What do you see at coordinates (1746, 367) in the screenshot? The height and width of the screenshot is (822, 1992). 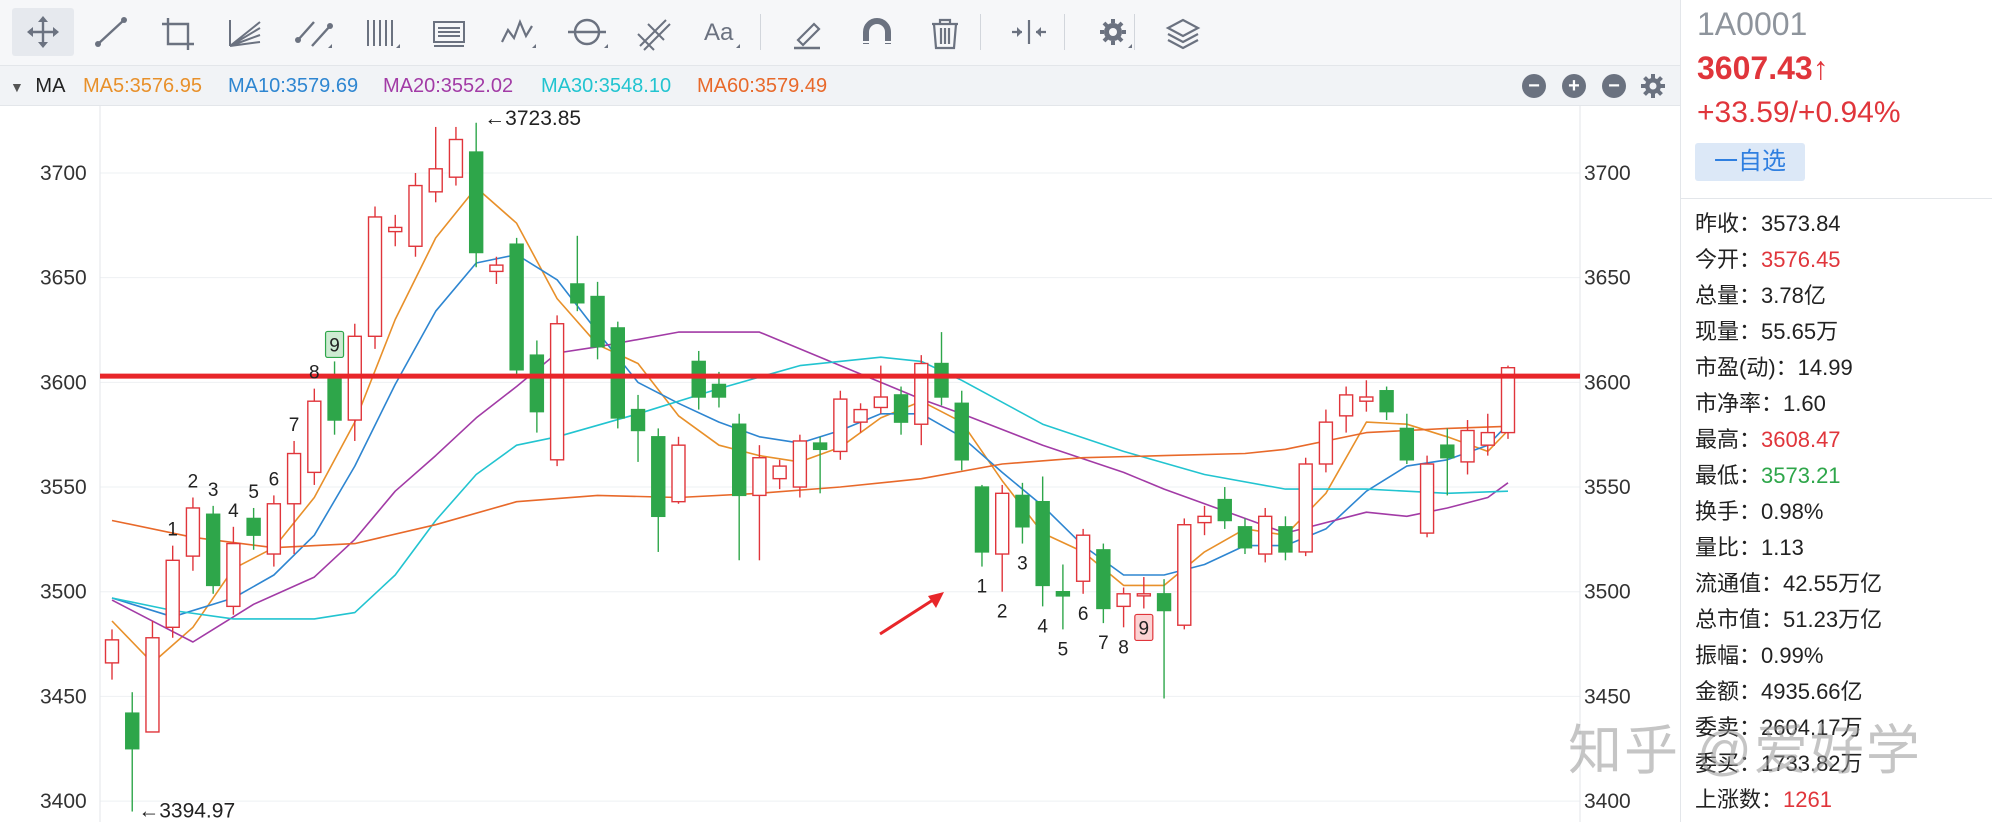 I see `stat-label: 市盈(动)：` at bounding box center [1746, 367].